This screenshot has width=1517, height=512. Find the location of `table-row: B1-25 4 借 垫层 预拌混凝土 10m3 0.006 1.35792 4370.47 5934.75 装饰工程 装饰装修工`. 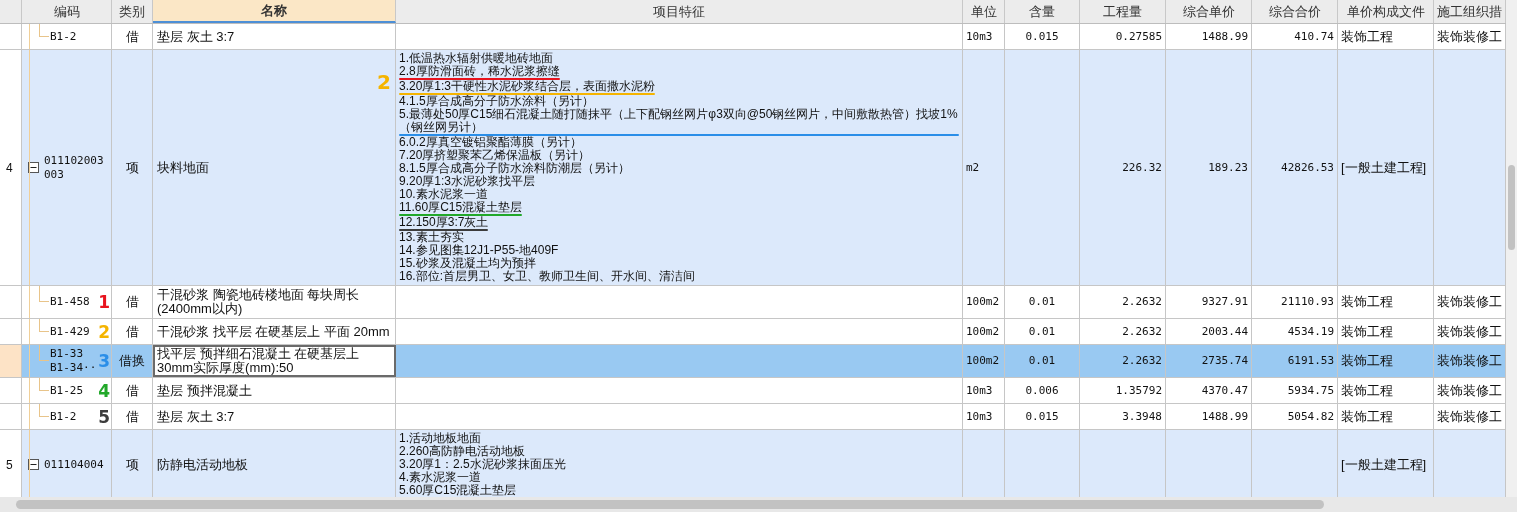

table-row: B1-25 4 借 垫层 预拌混凝土 10m3 0.006 1.35792 4370.47 5934.75 装饰工程 装饰装修工 is located at coordinates (753, 391).